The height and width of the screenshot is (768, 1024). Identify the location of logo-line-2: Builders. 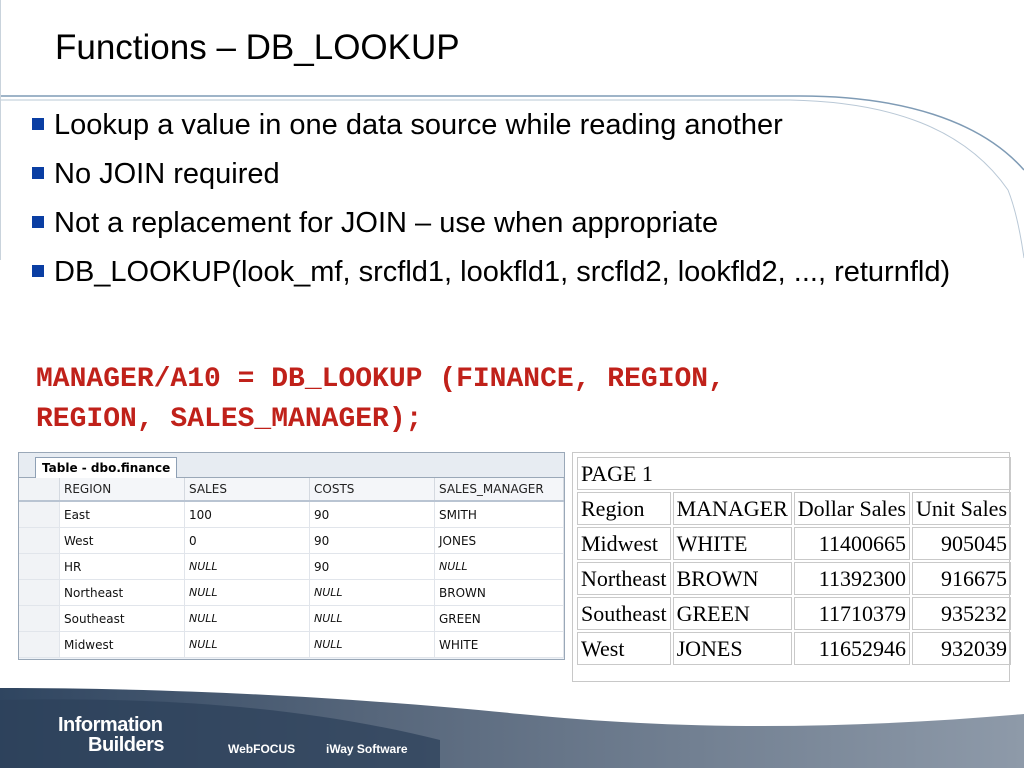
(126, 745).